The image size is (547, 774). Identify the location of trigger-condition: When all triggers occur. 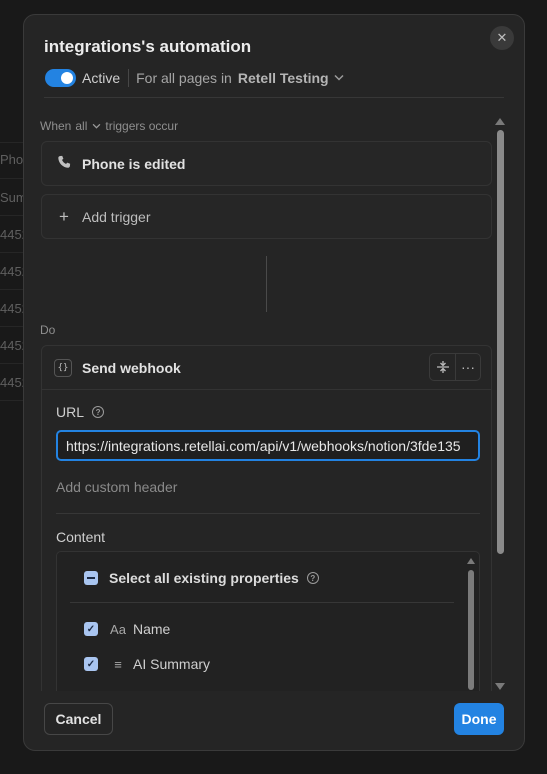
(109, 126).